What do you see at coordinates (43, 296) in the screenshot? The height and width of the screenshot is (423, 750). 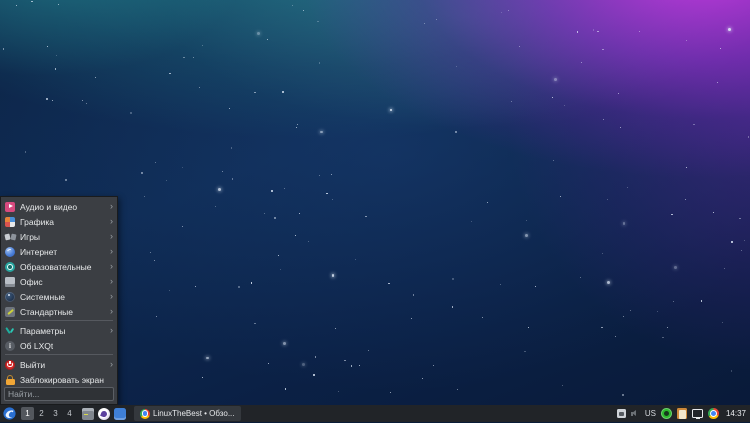 I see `menu-item-label: Системные` at bounding box center [43, 296].